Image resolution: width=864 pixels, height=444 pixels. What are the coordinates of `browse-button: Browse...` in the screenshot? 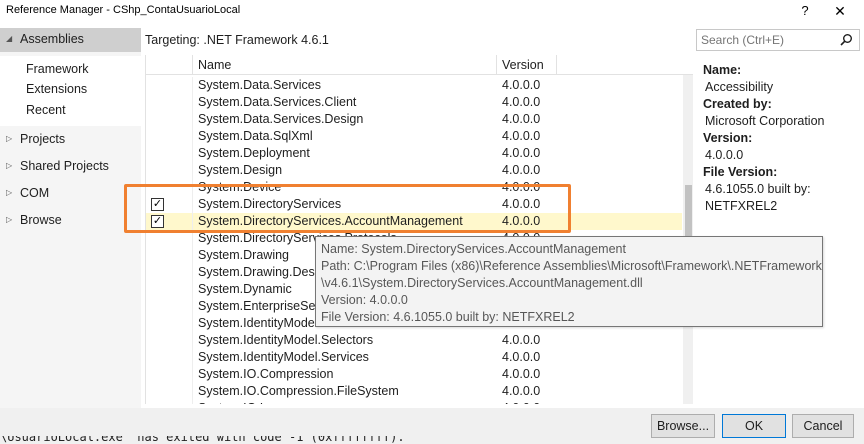 It's located at (683, 426).